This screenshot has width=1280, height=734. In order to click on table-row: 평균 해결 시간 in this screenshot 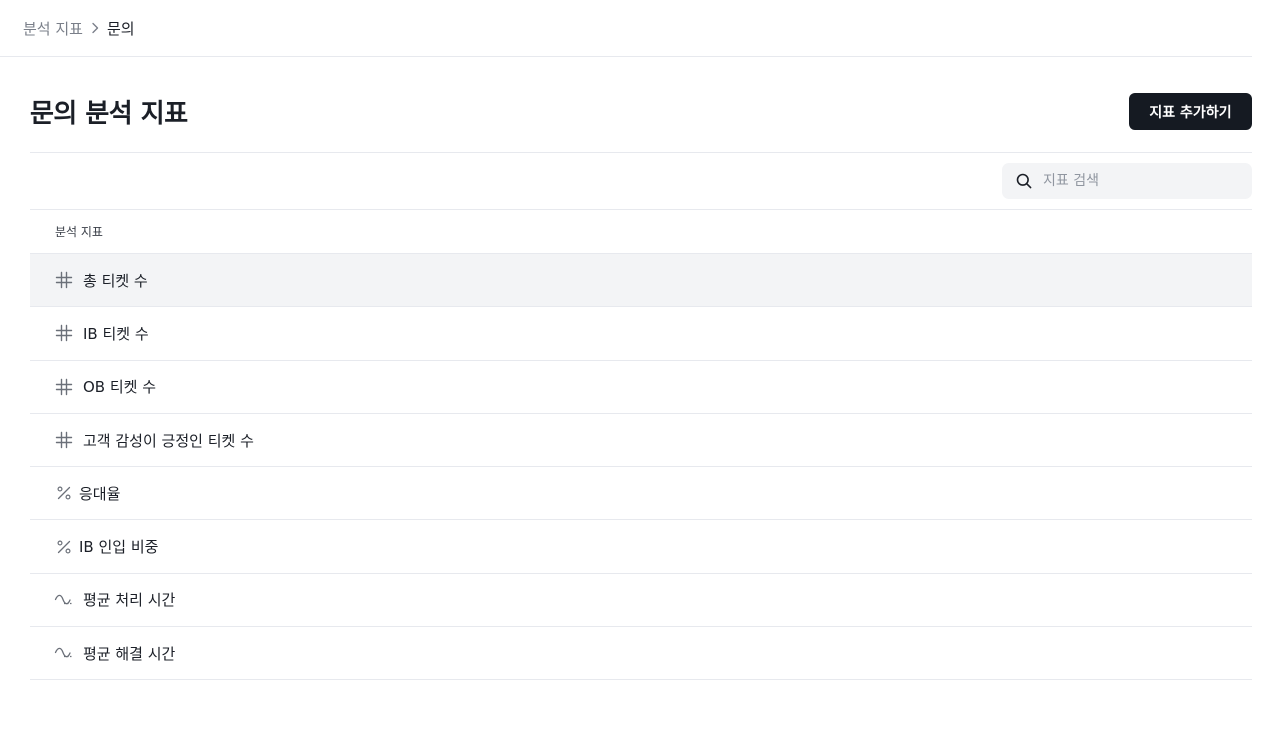, I will do `click(641, 654)`.